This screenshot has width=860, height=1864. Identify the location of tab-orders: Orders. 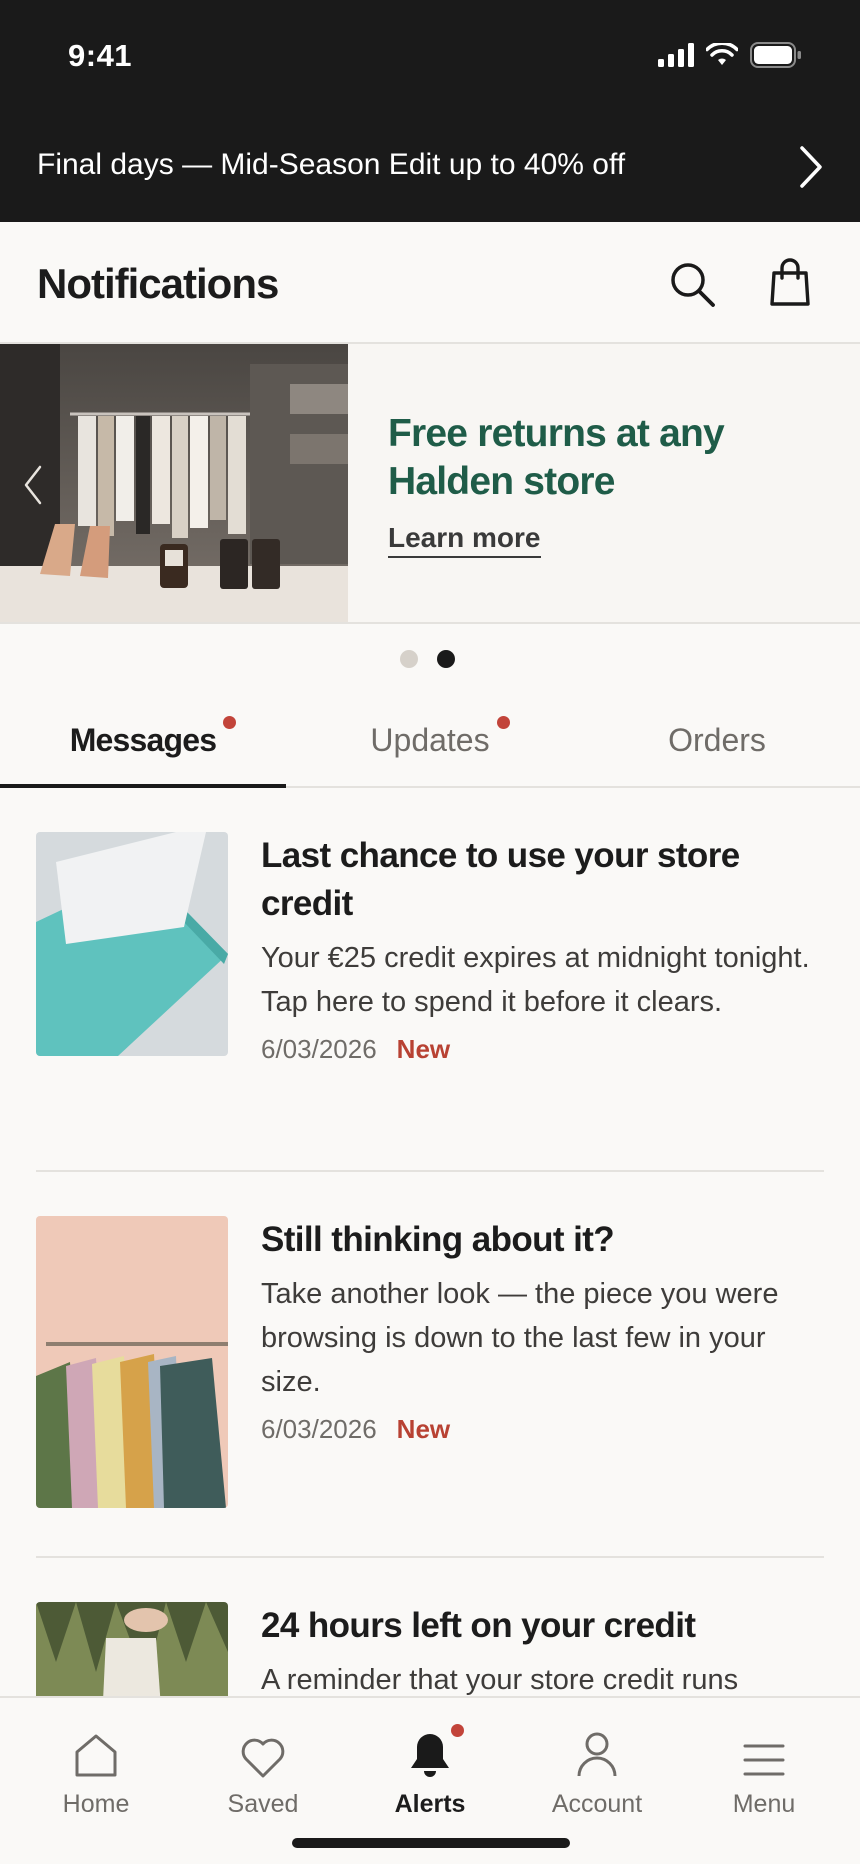
(717, 744).